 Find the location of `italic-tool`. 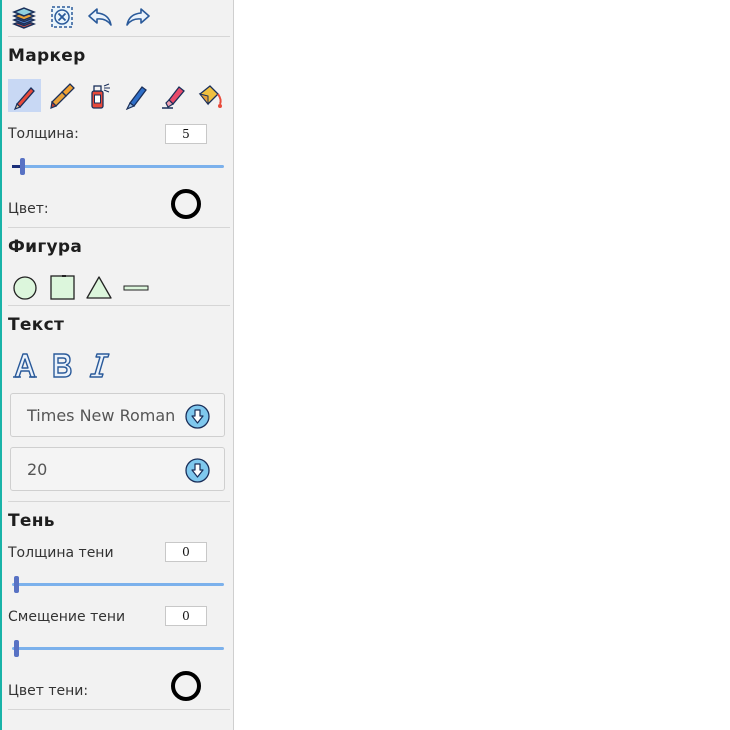

italic-tool is located at coordinates (98, 364).